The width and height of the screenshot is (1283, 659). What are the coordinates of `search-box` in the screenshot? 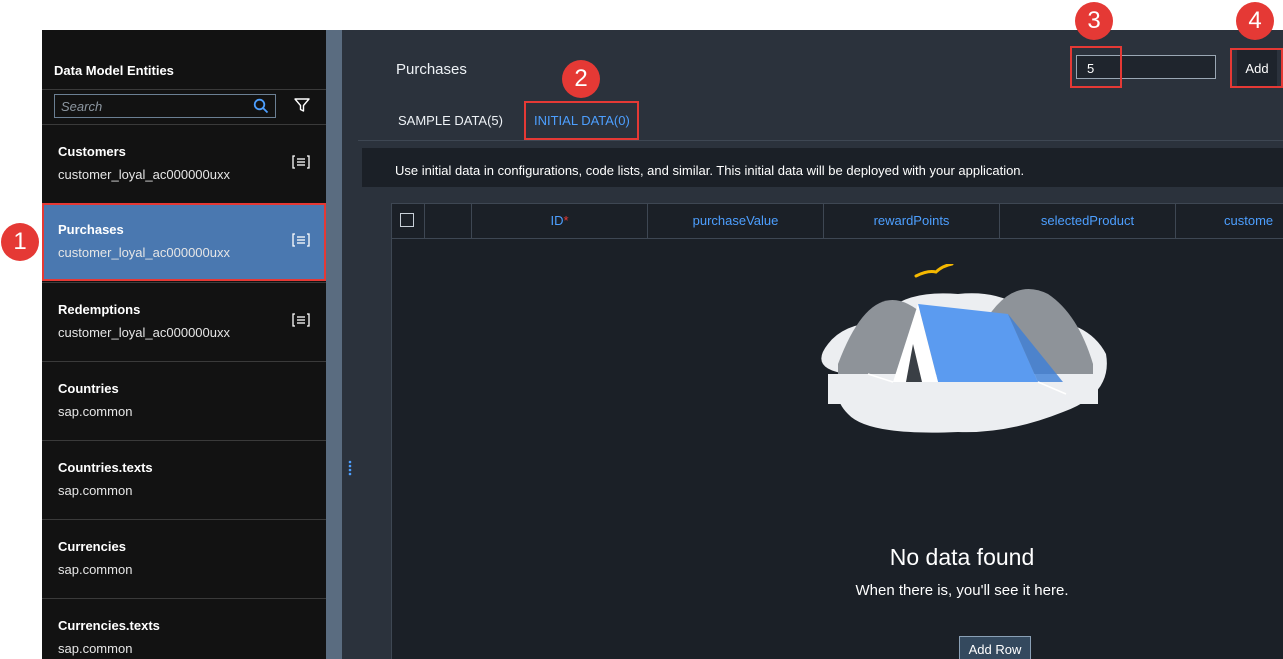 It's located at (165, 106).